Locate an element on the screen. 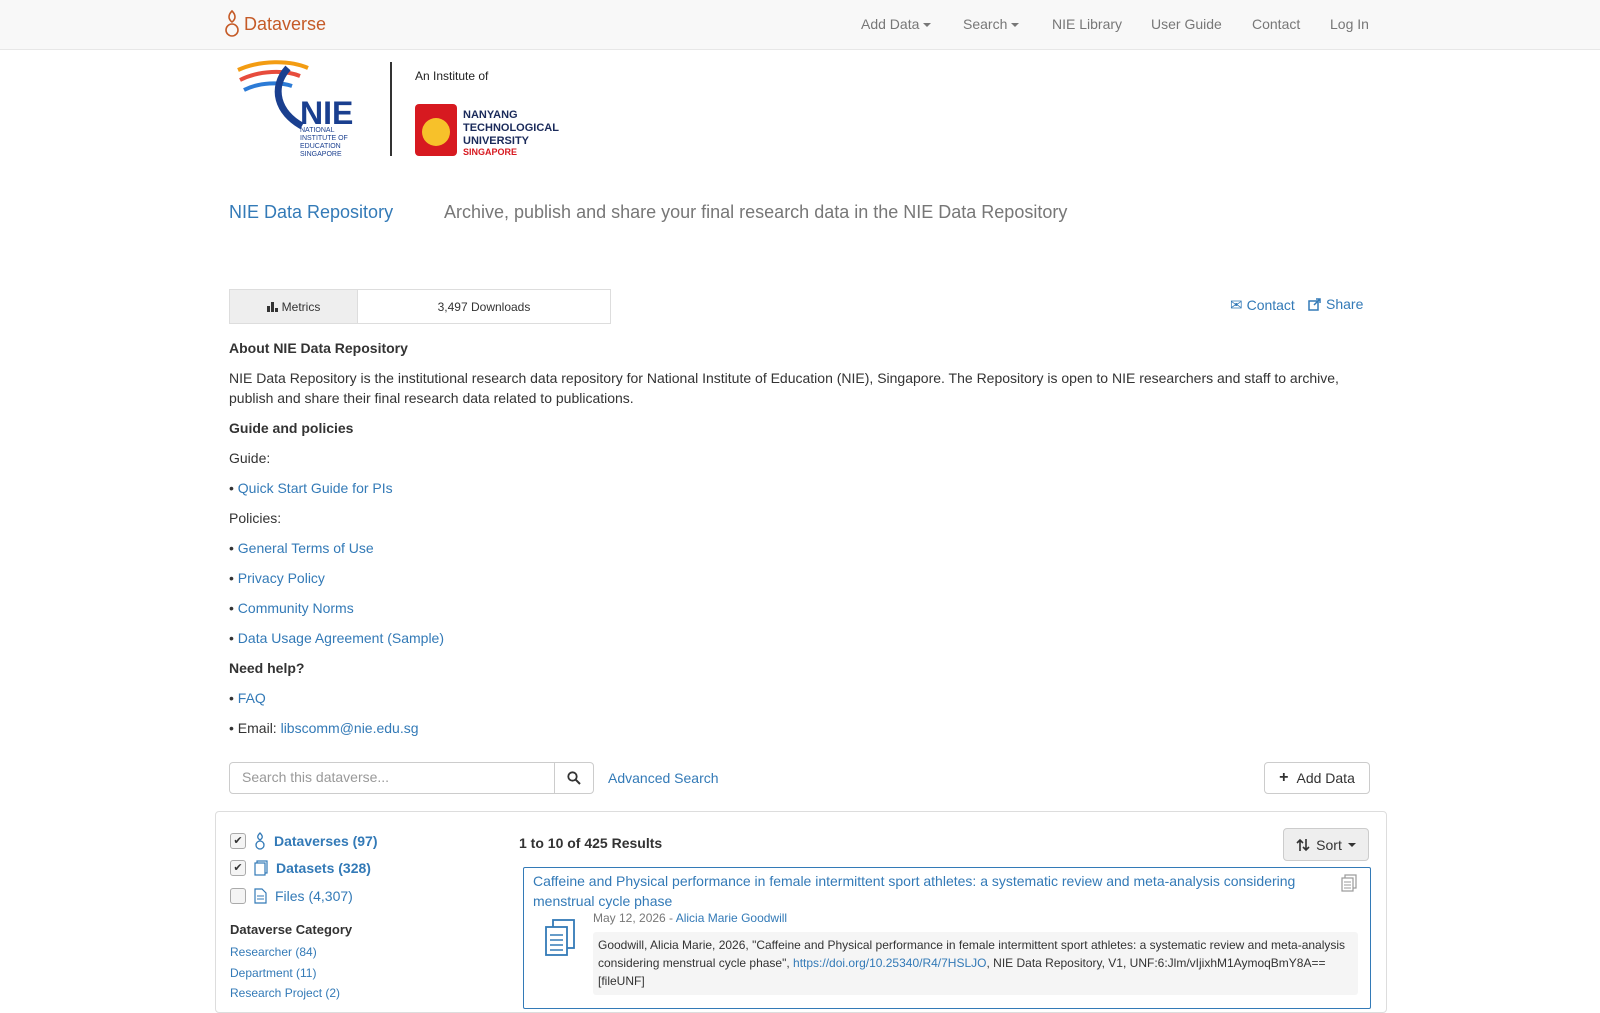  guide-label: Guide: is located at coordinates (250, 458).